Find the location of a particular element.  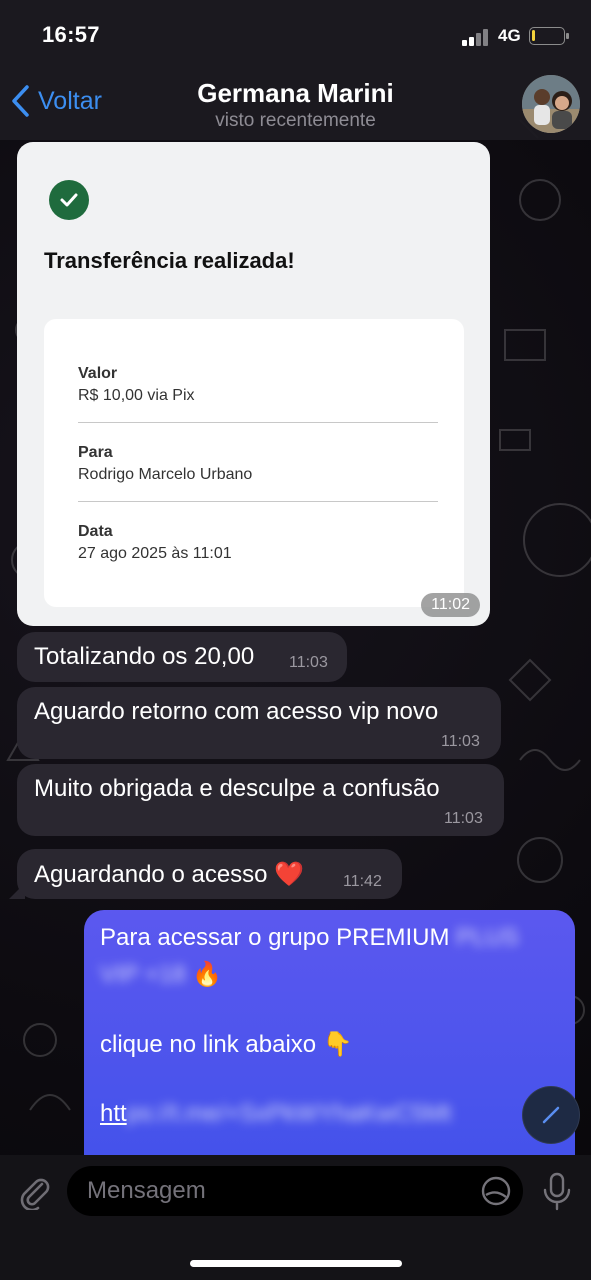

message-text: Aguardo retorno com acesso vip novo is located at coordinates (236, 711).